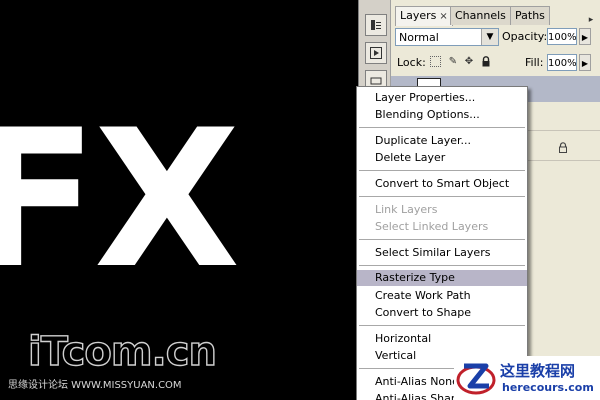 Image resolution: width=600 pixels, height=400 pixels. I want to click on lock-label: Lock:, so click(411, 62).